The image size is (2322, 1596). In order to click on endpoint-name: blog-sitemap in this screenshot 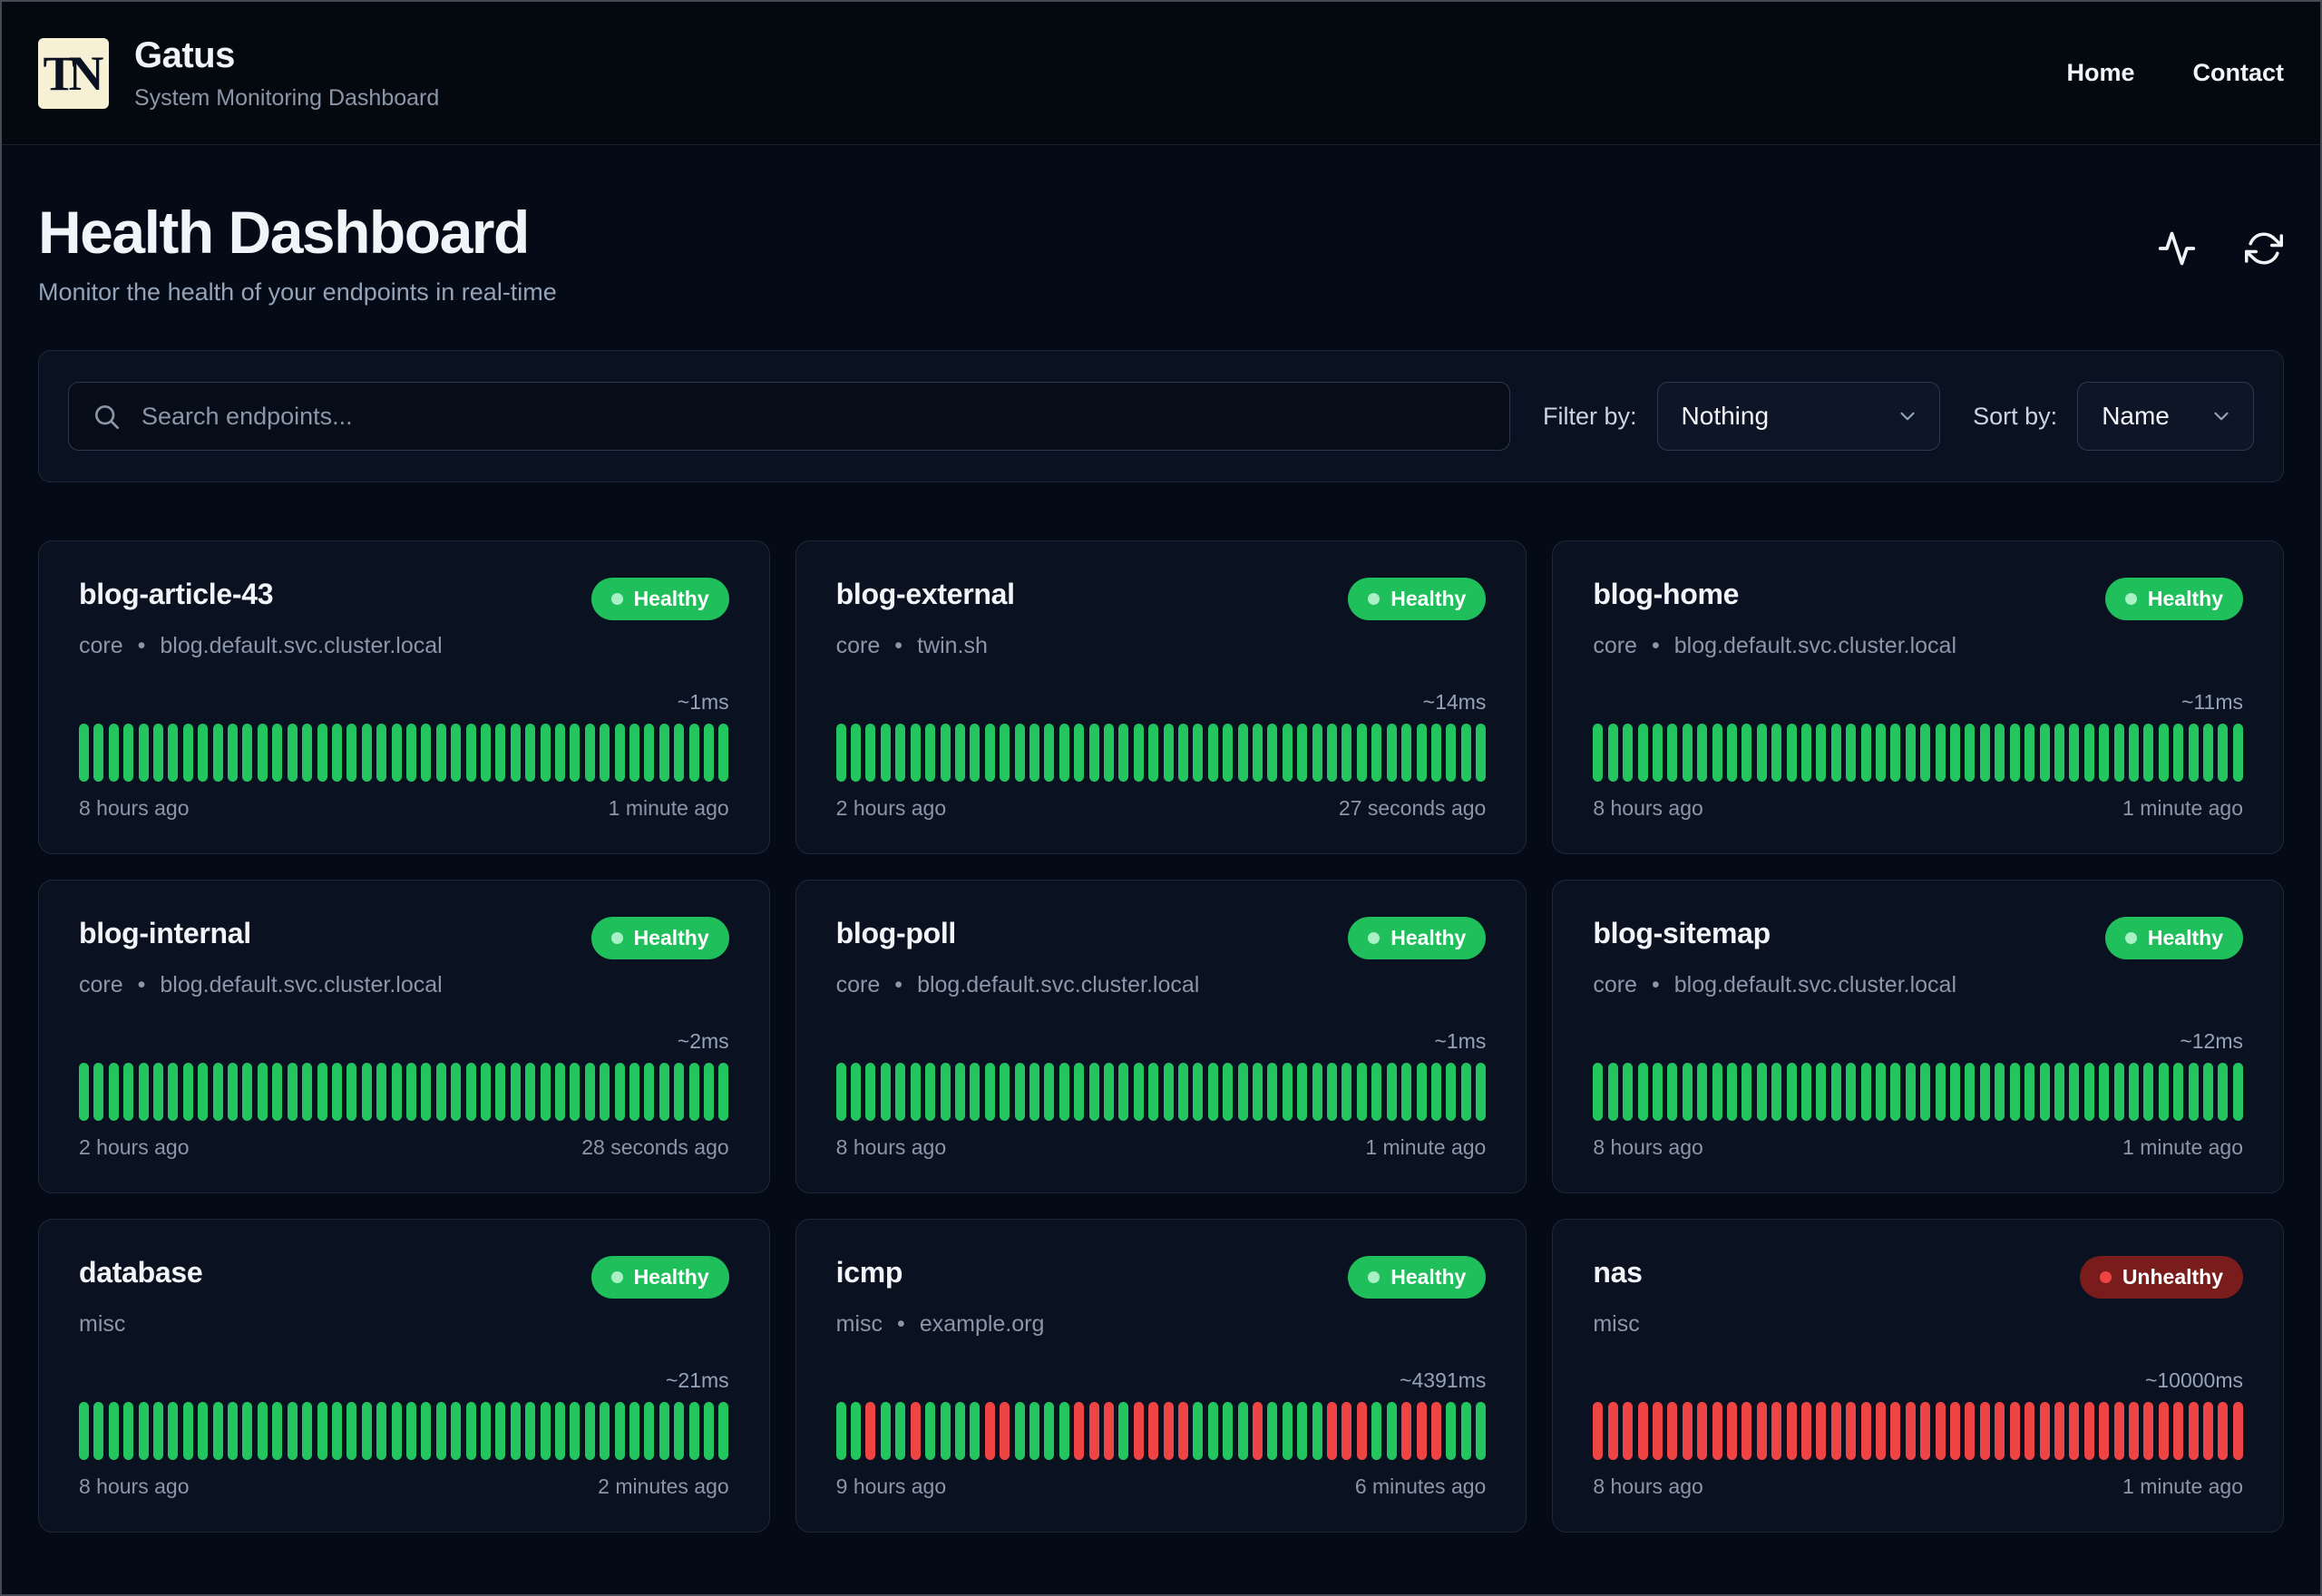, I will do `click(1682, 933)`.